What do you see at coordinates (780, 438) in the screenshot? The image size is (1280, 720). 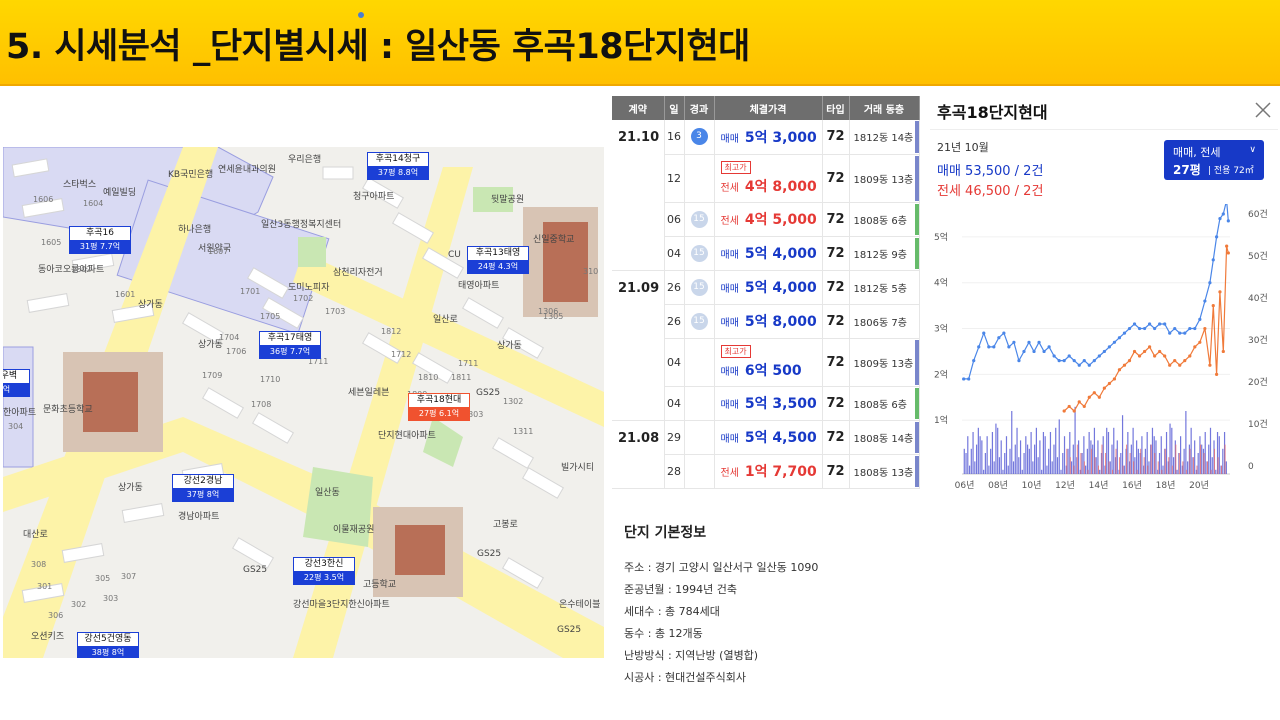 I see `deal-price: 5억 4,500` at bounding box center [780, 438].